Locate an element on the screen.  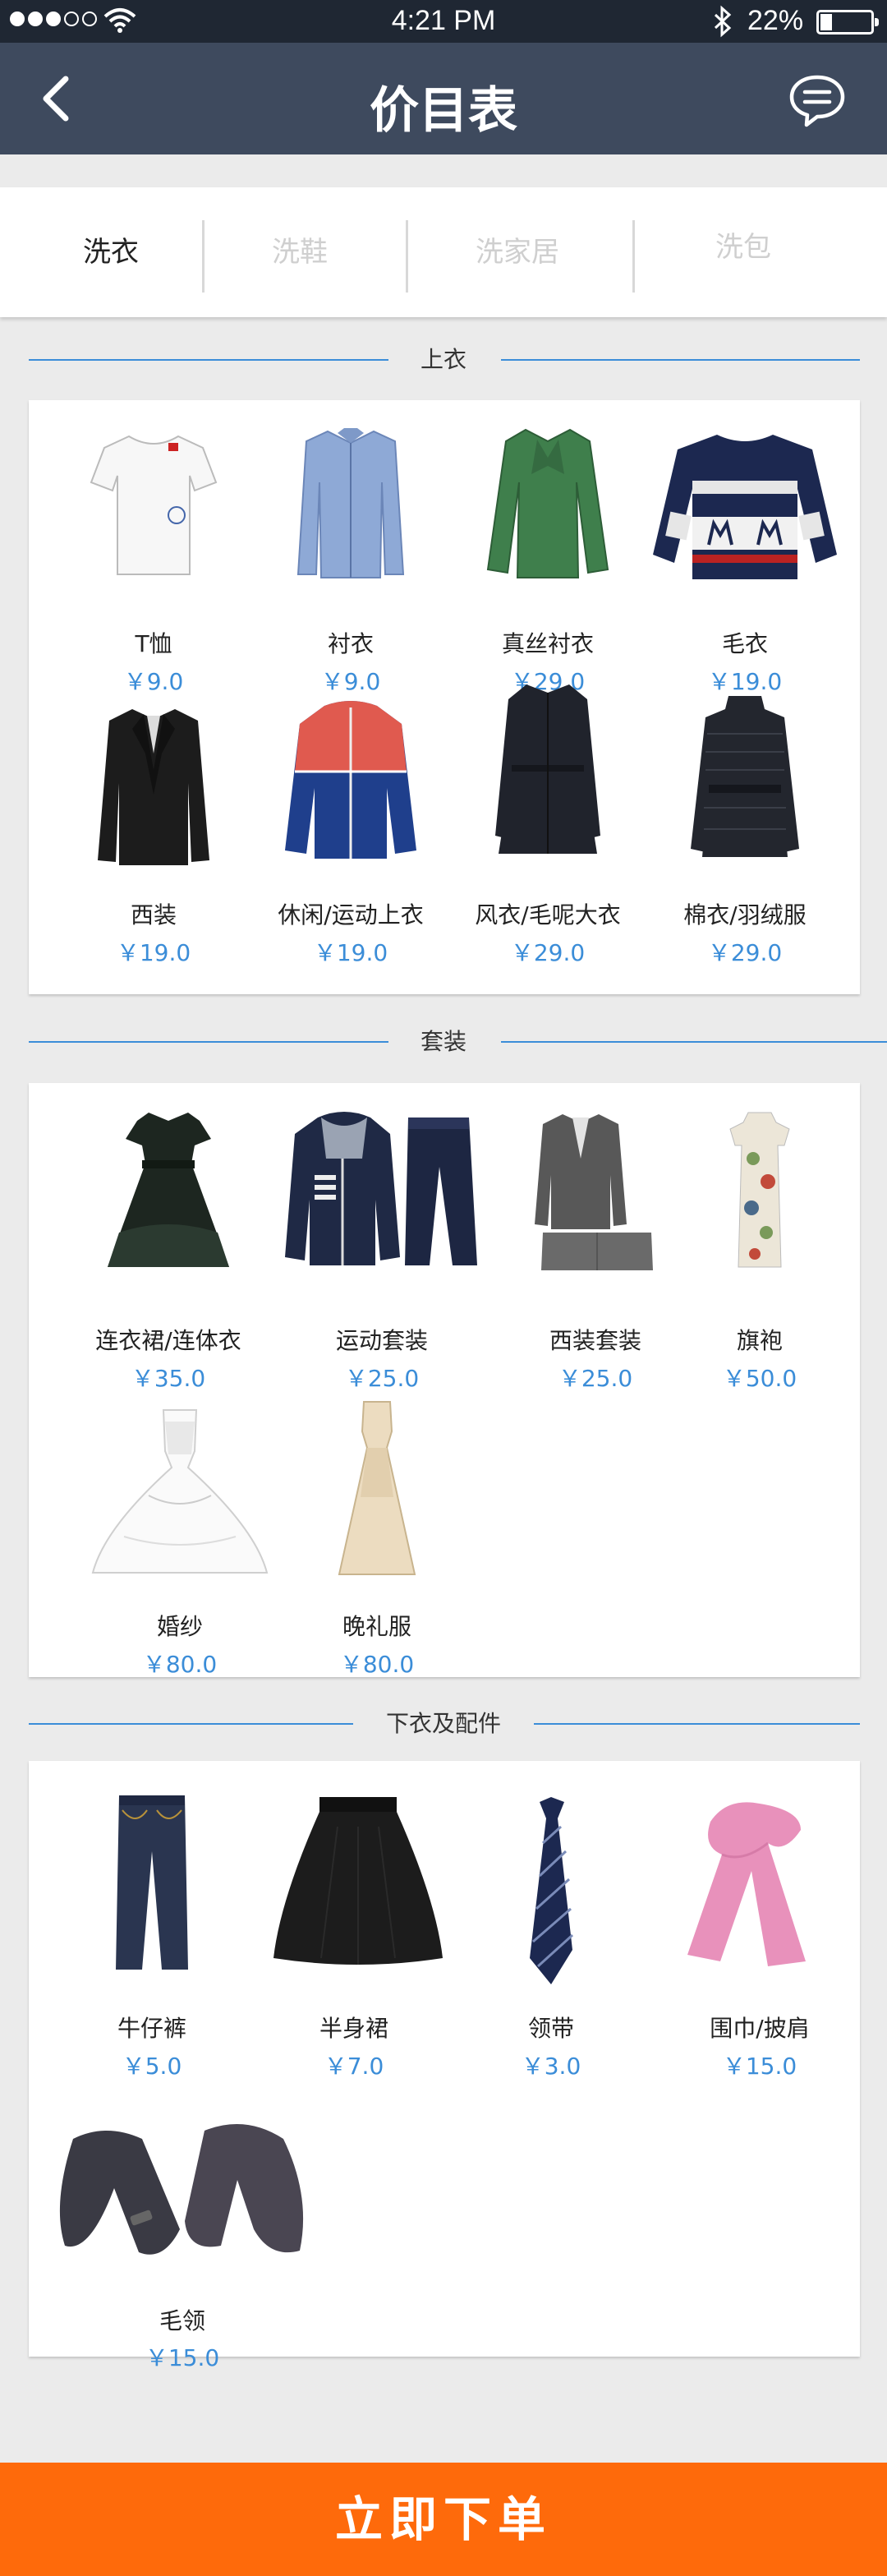
silk-shirt-image is located at coordinates (548, 503).